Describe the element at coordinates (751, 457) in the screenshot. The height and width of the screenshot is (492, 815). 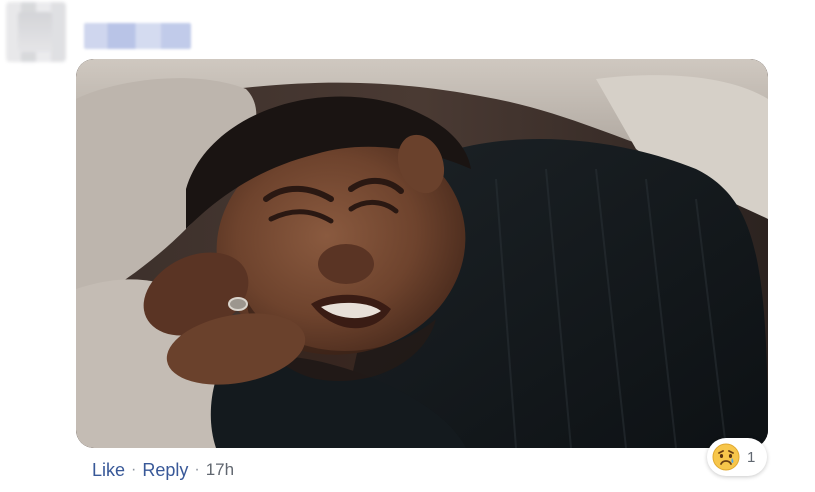
I see `reaction-count: 1` at that location.